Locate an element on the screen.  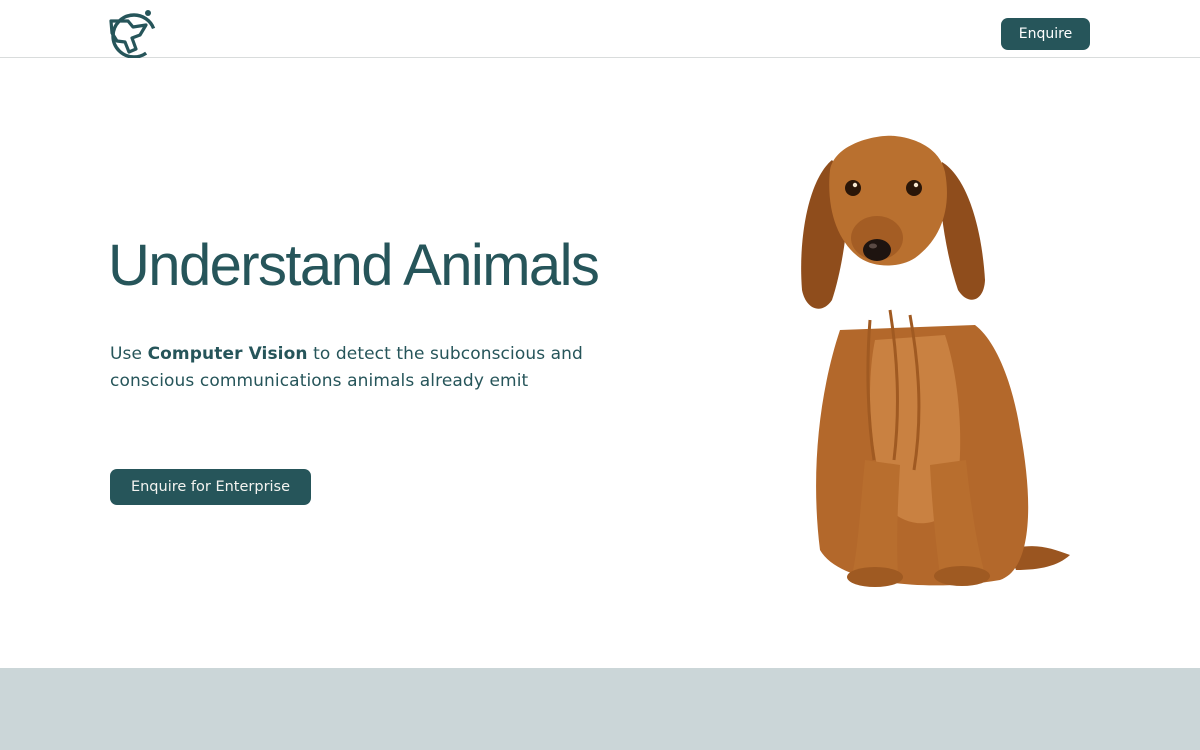
hero-title: Understand Animals is located at coordinates (354, 265).